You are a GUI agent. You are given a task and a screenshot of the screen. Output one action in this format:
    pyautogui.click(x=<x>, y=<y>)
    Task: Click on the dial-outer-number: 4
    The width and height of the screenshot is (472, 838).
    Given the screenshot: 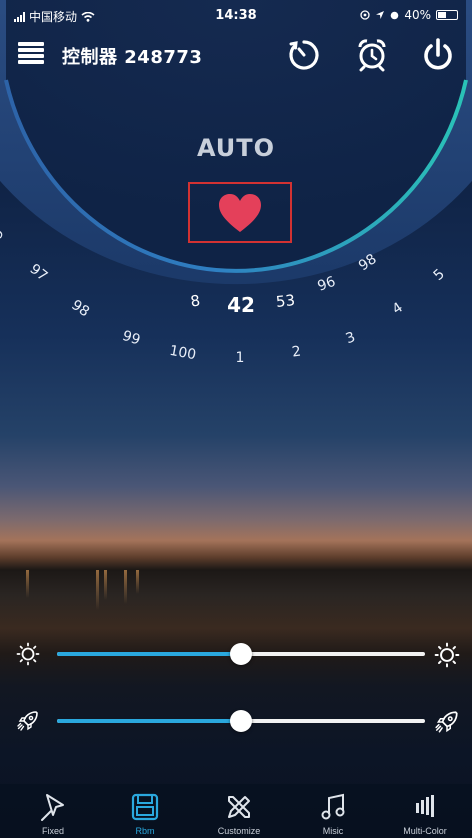 What is the action you would take?
    pyautogui.click(x=398, y=309)
    